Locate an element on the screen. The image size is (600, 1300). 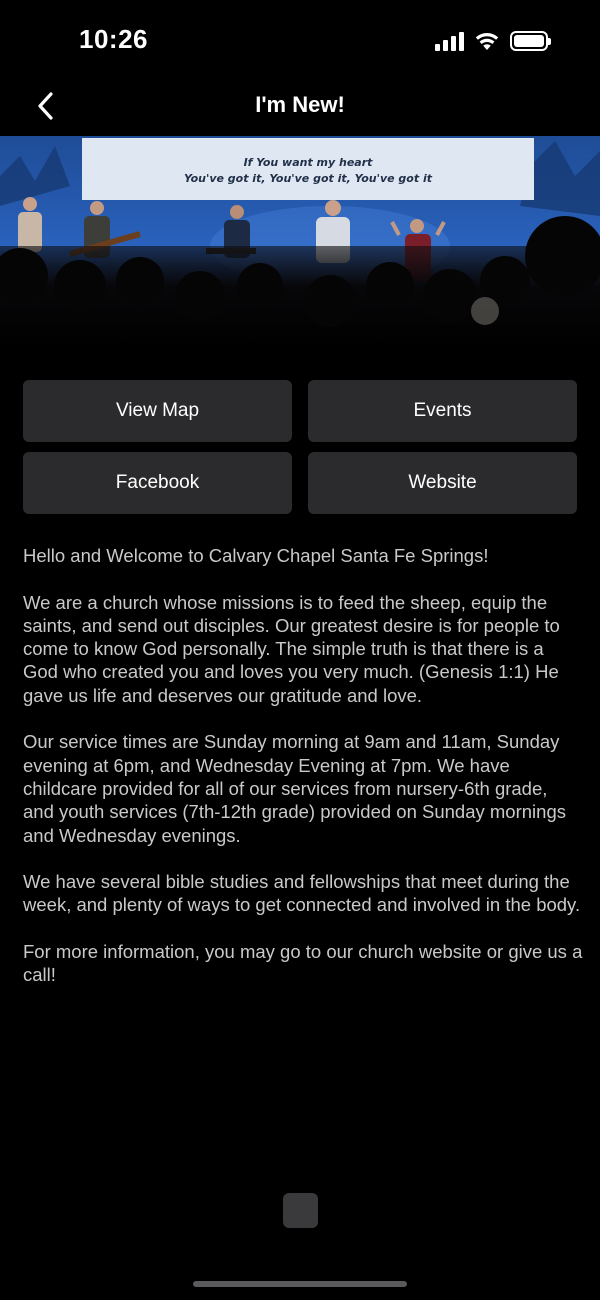
status-bar: 10:26 is located at coordinates (300, 40).